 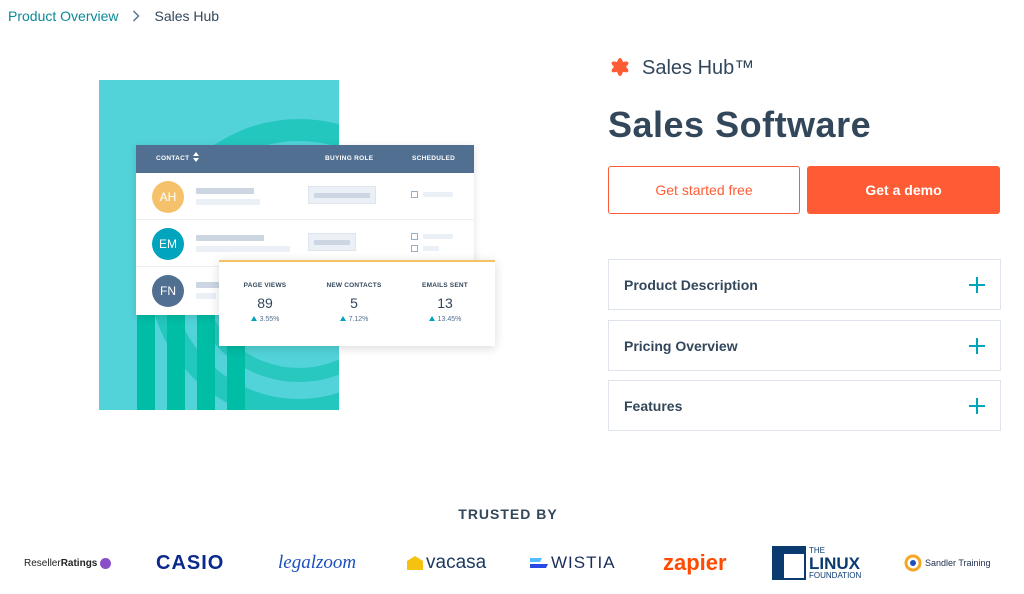 I want to click on accordion-label: Pricing Overview, so click(x=681, y=345).